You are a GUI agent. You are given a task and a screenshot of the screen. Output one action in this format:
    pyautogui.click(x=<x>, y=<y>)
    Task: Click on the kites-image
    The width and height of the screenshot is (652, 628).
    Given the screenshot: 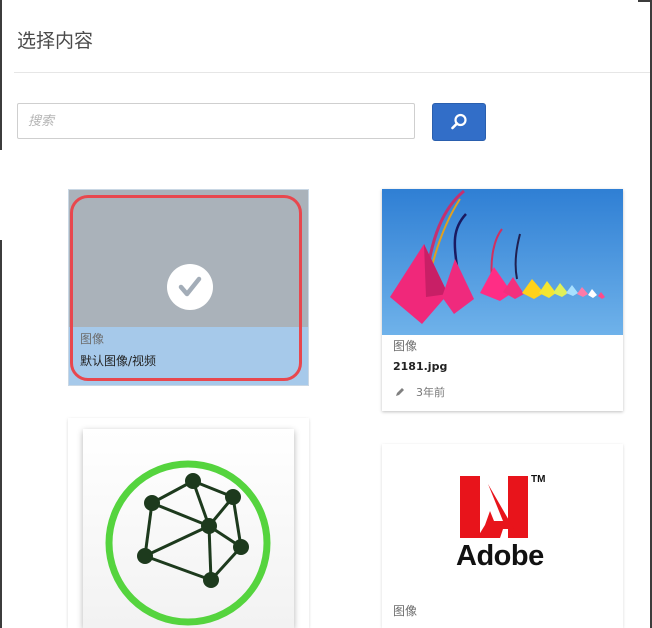 What is the action you would take?
    pyautogui.click(x=502, y=262)
    